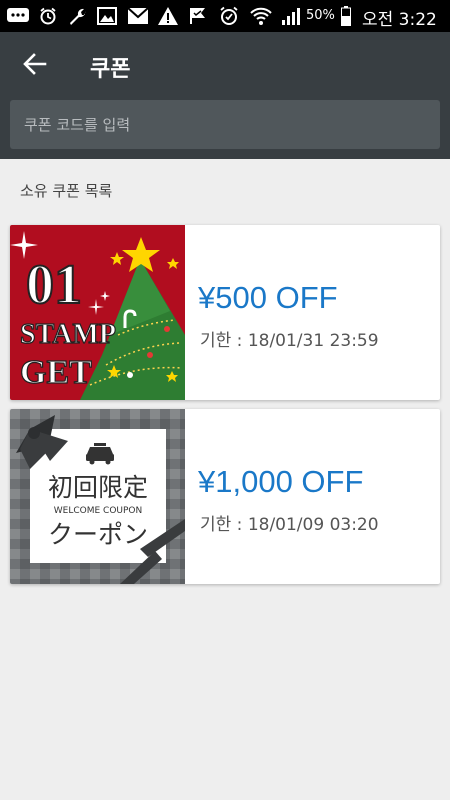  What do you see at coordinates (229, 16) in the screenshot?
I see `alarm-clock-icon` at bounding box center [229, 16].